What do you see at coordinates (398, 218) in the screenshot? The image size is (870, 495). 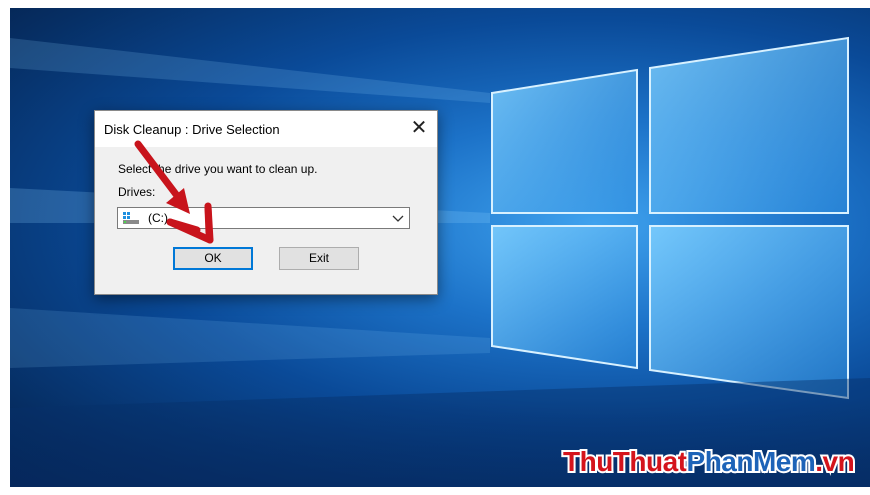 I see `chevron-down-icon` at bounding box center [398, 218].